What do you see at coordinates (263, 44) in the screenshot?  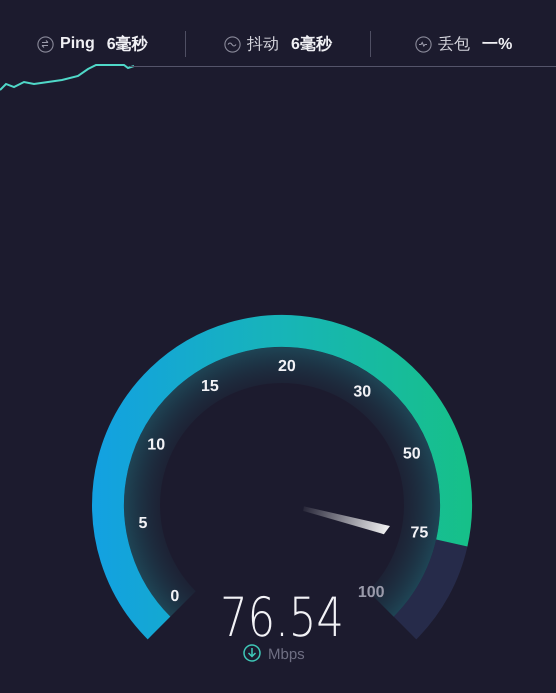 I see `stat-label: 抖动` at bounding box center [263, 44].